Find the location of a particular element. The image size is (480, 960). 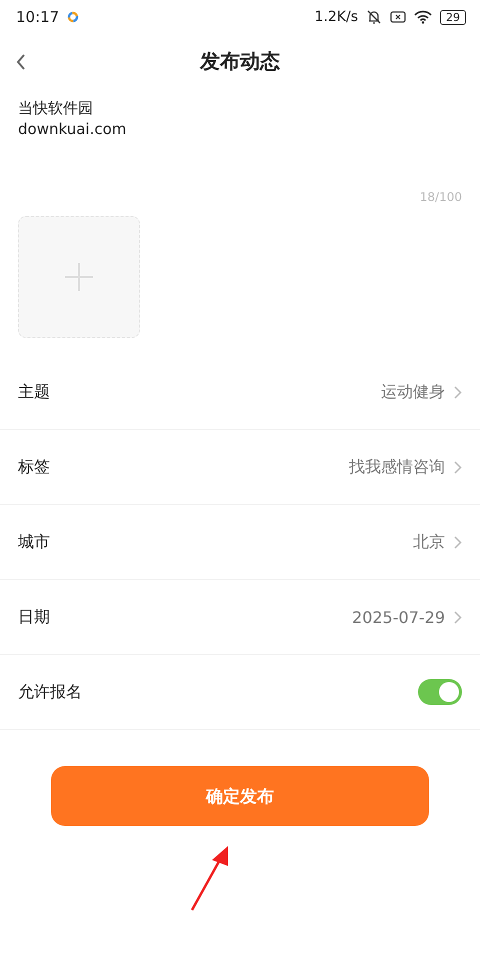

setting-value: 找我感情咨询 is located at coordinates (405, 467).